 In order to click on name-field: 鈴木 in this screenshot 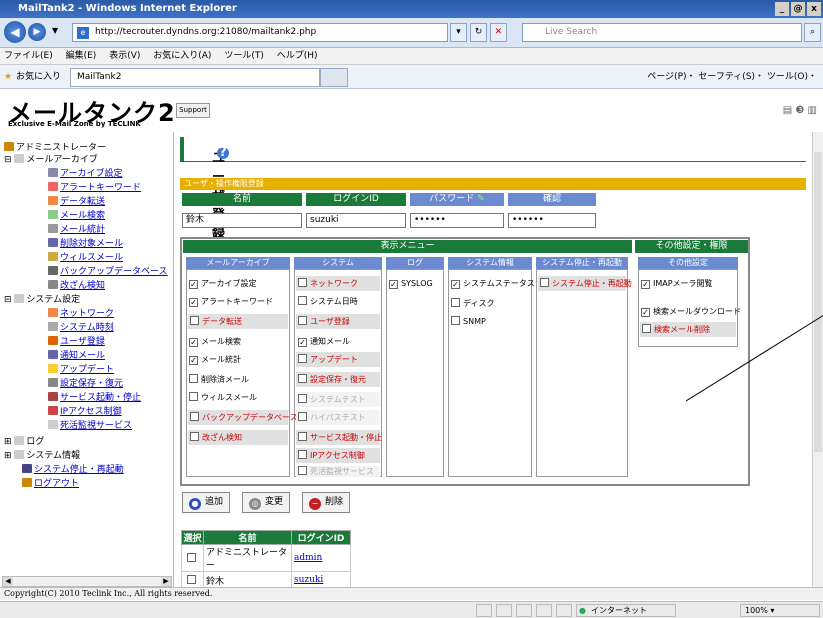, I will do `click(242, 220)`.